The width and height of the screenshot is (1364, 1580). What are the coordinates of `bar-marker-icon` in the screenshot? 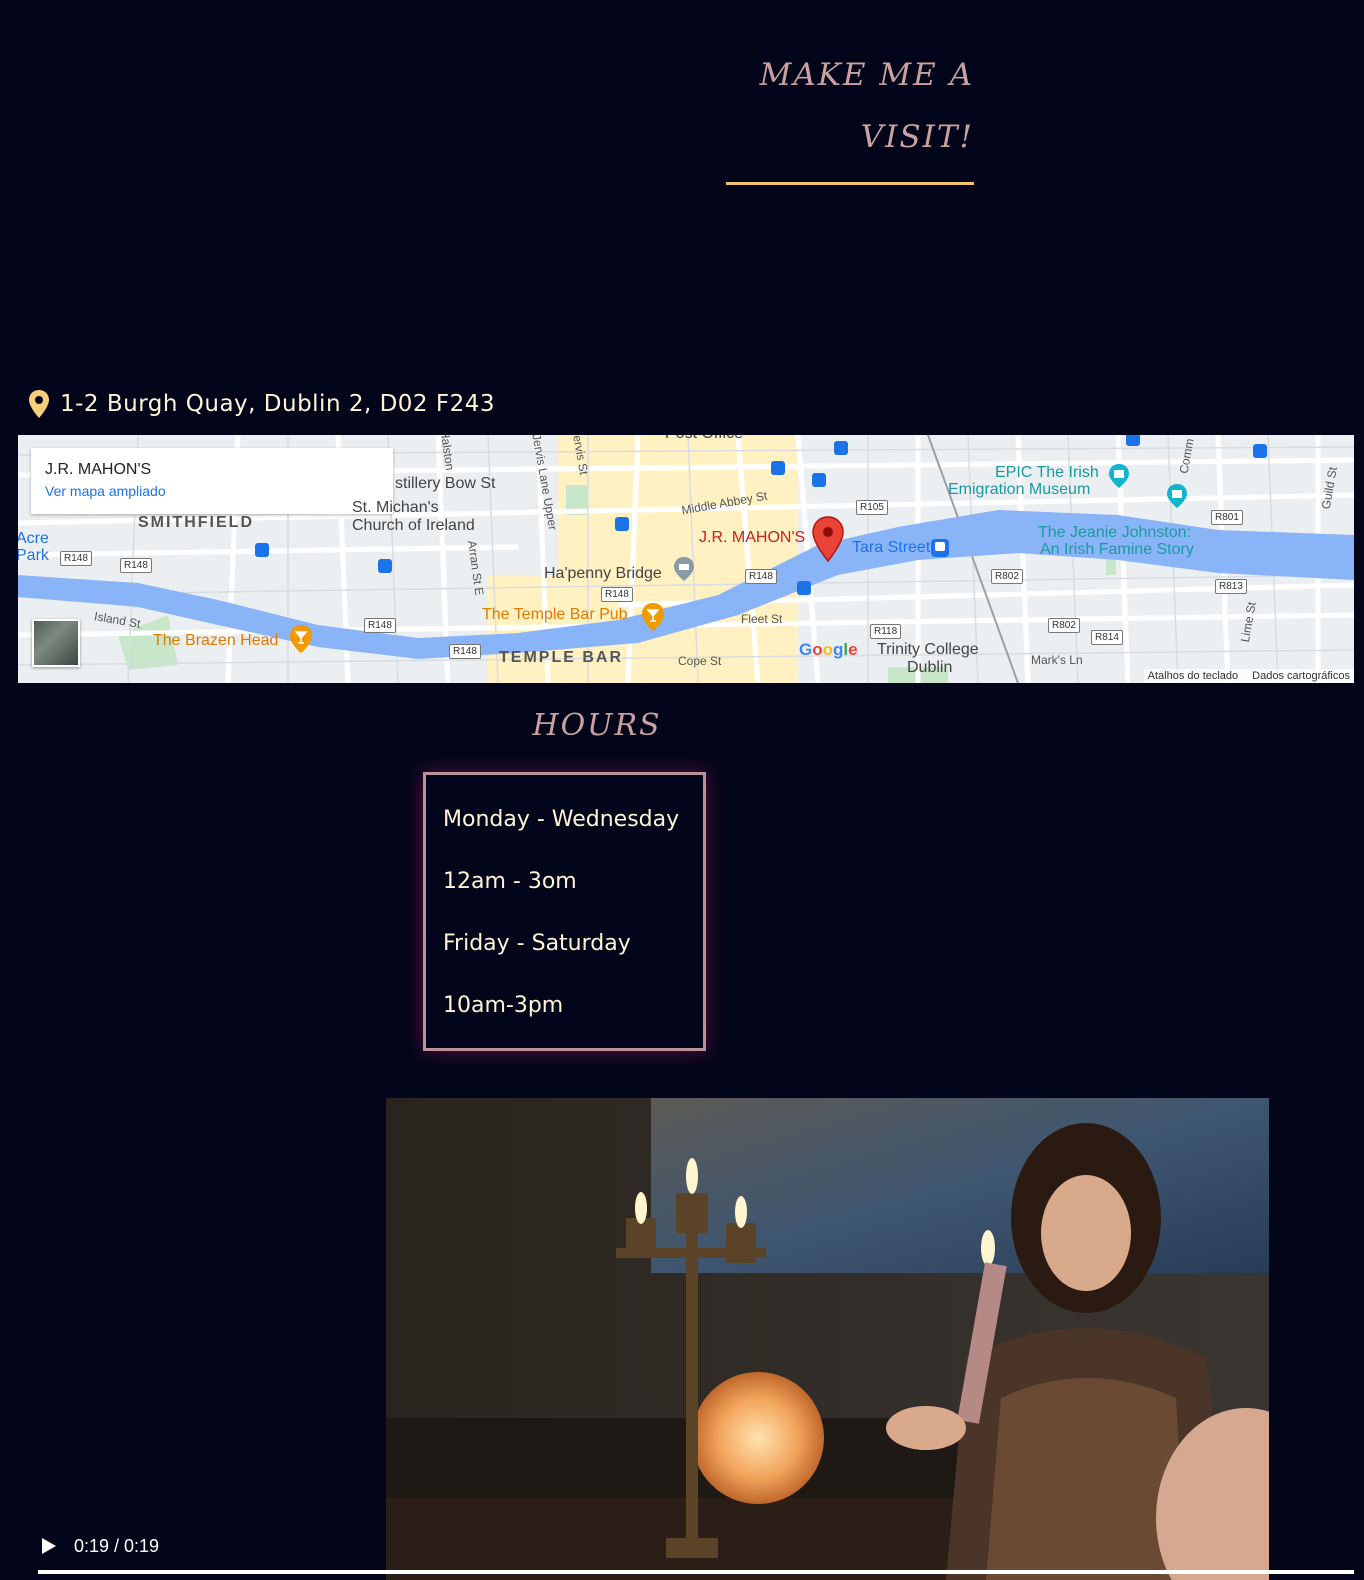 It's located at (653, 617).